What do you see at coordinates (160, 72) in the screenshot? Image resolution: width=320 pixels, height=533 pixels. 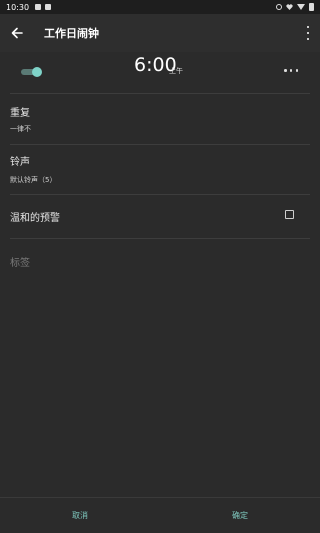 I see `alarm-time-row: 6:00 上午` at bounding box center [160, 72].